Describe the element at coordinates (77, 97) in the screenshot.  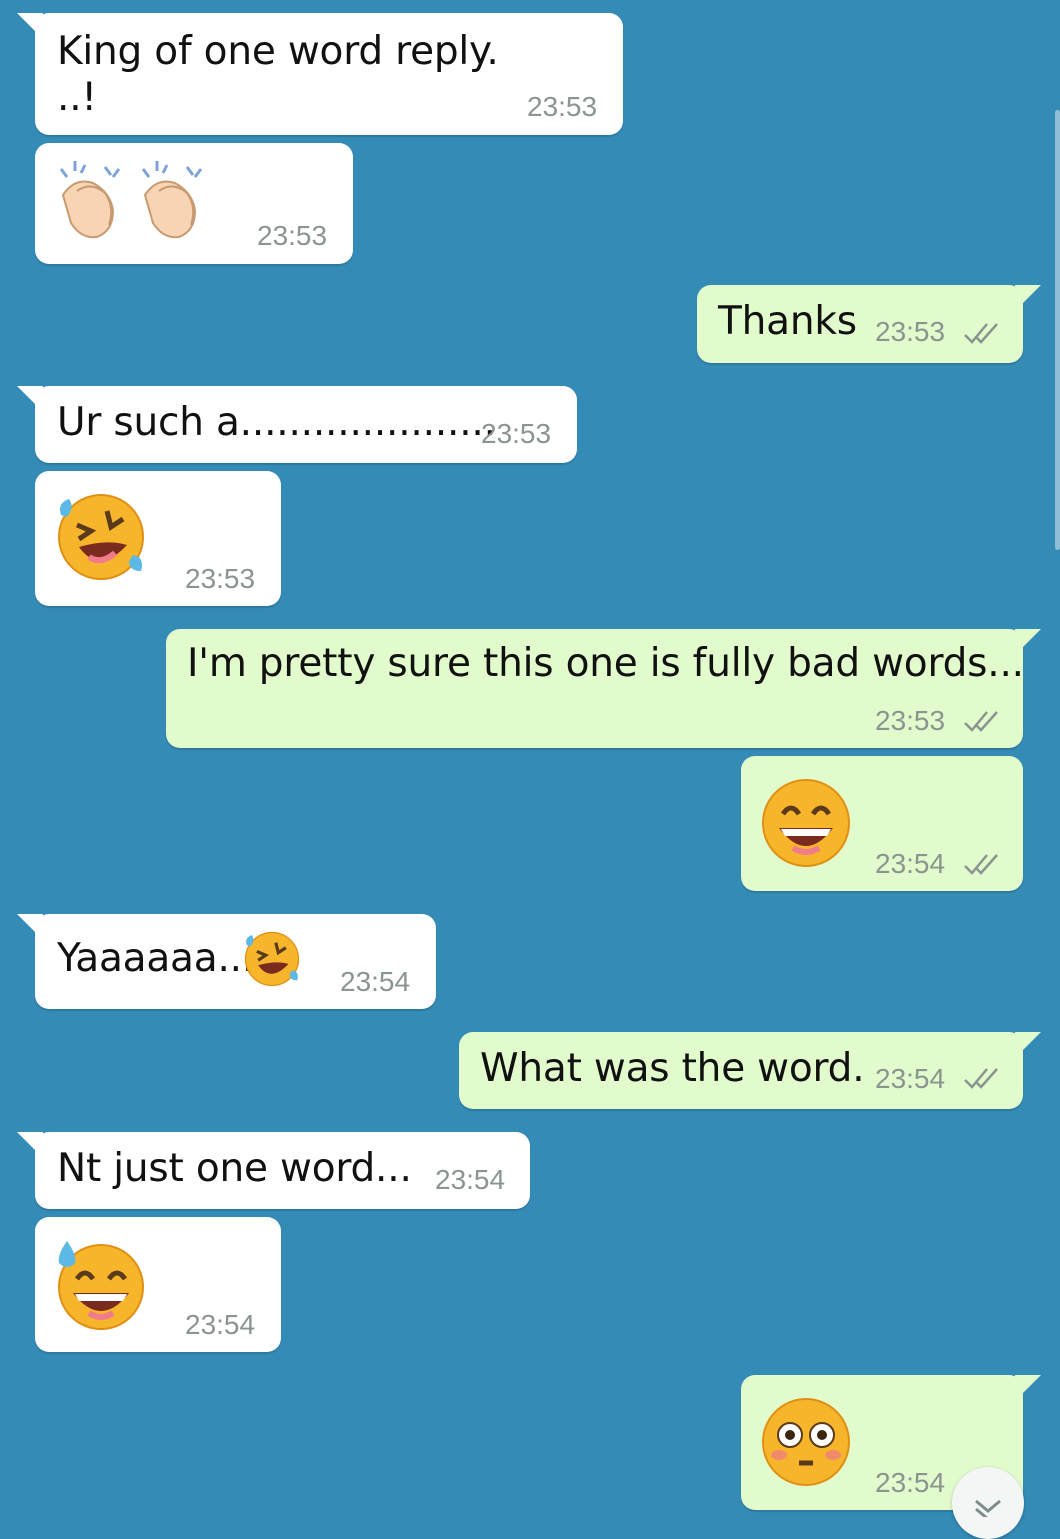
I see `message-text: ..!` at that location.